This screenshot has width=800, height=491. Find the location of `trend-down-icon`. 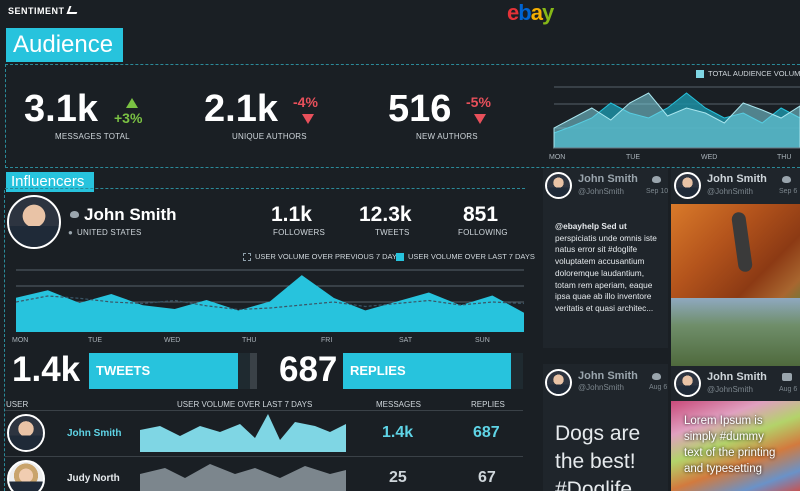

trend-down-icon is located at coordinates (480, 119).